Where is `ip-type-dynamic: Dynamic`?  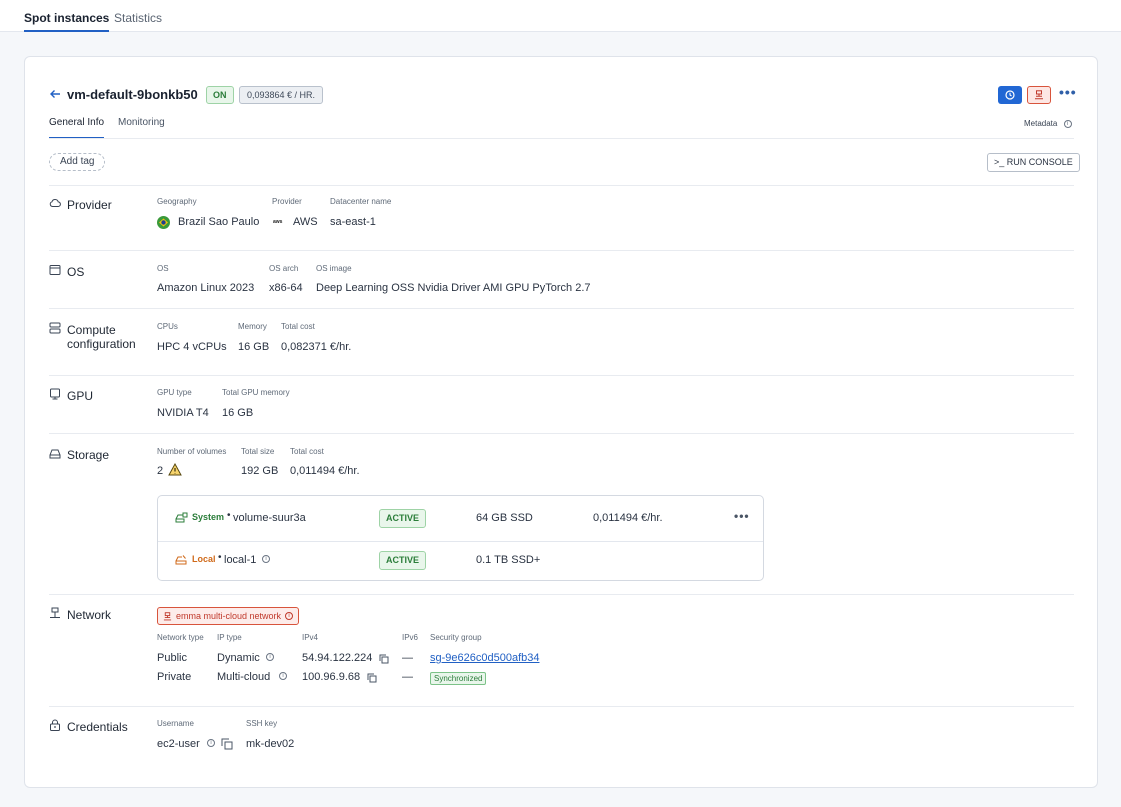 ip-type-dynamic: Dynamic is located at coordinates (238, 658).